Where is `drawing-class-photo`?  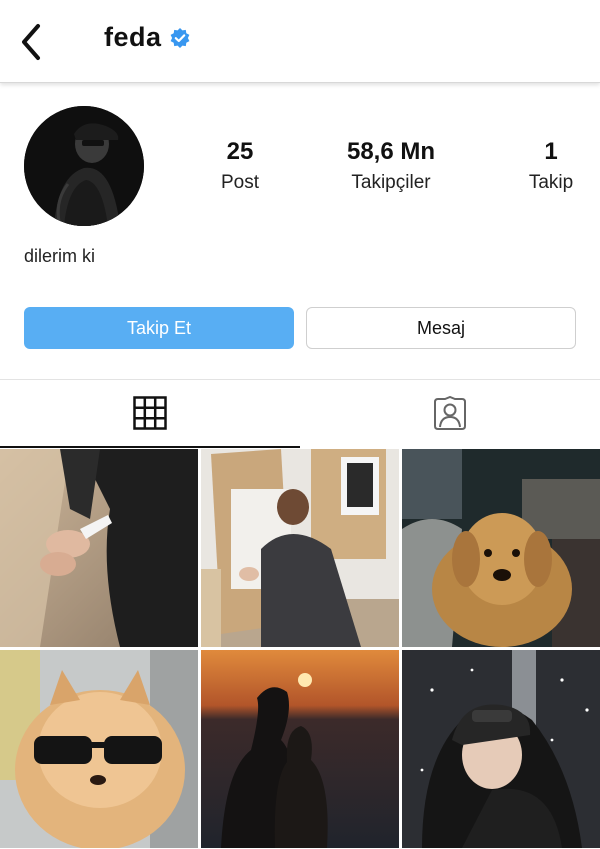
drawing-class-photo is located at coordinates (300, 548).